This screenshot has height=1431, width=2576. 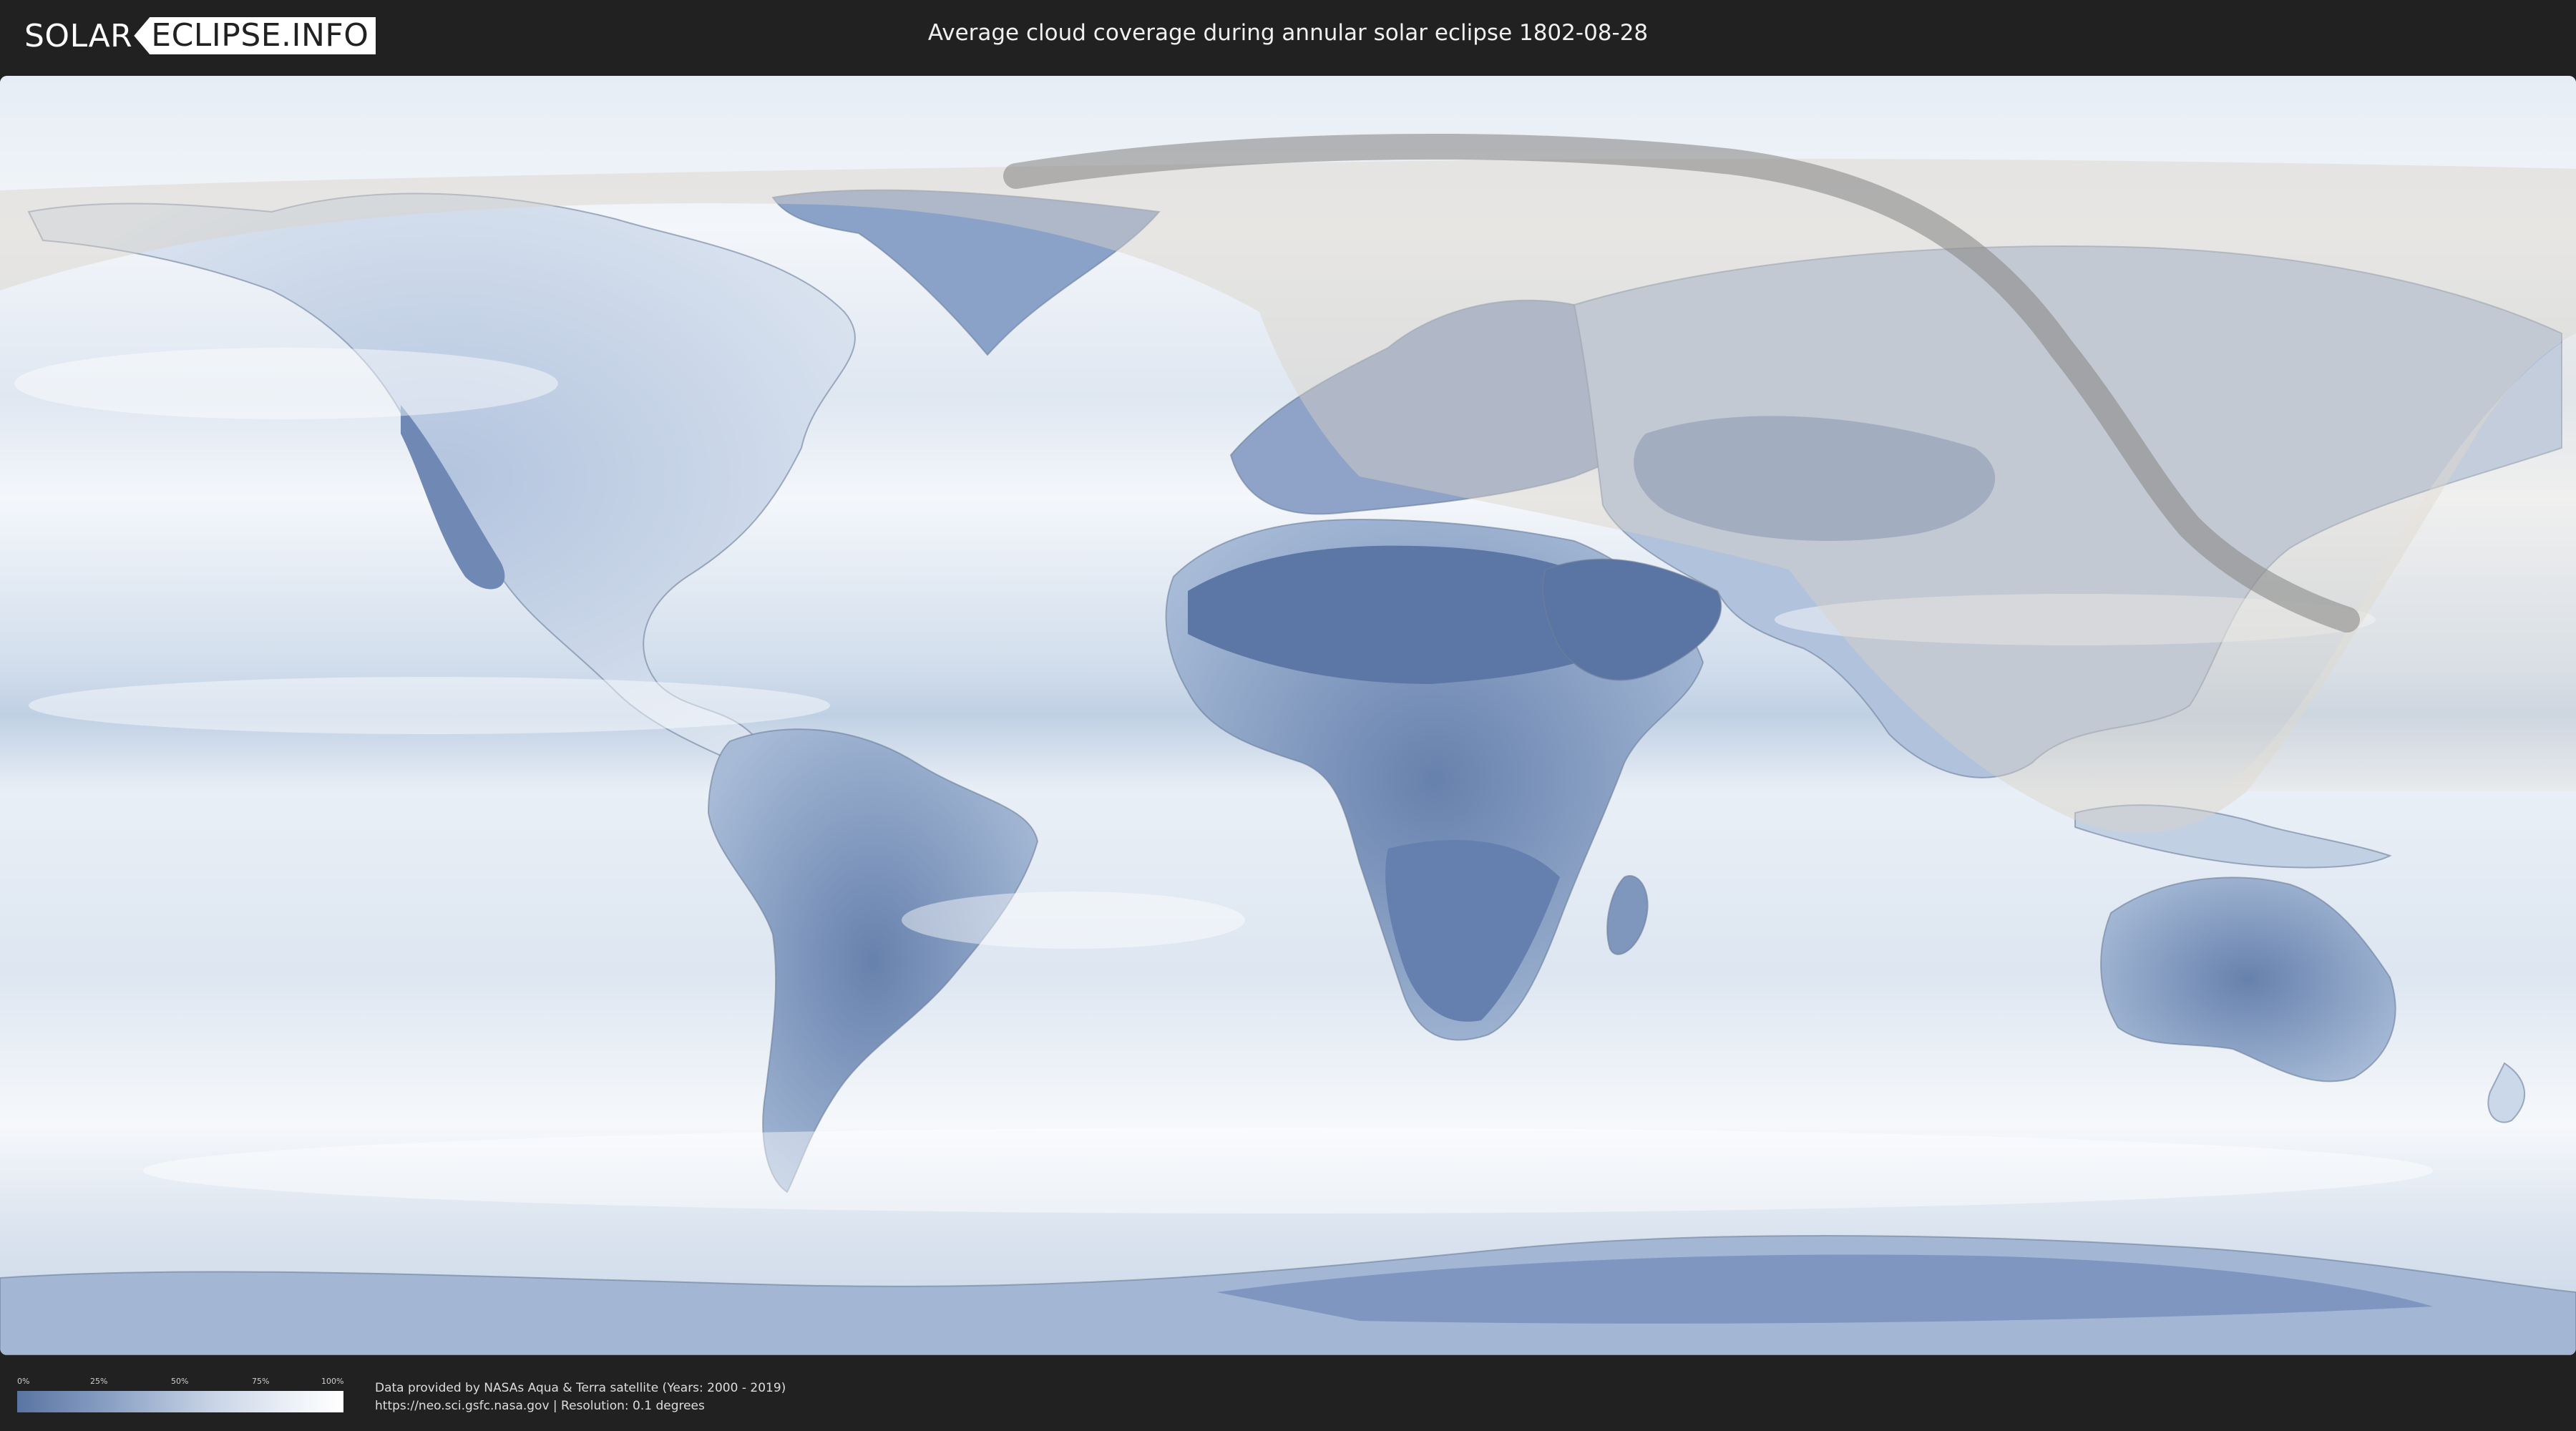 I want to click on legend-tick-75: 75%, so click(x=261, y=1382).